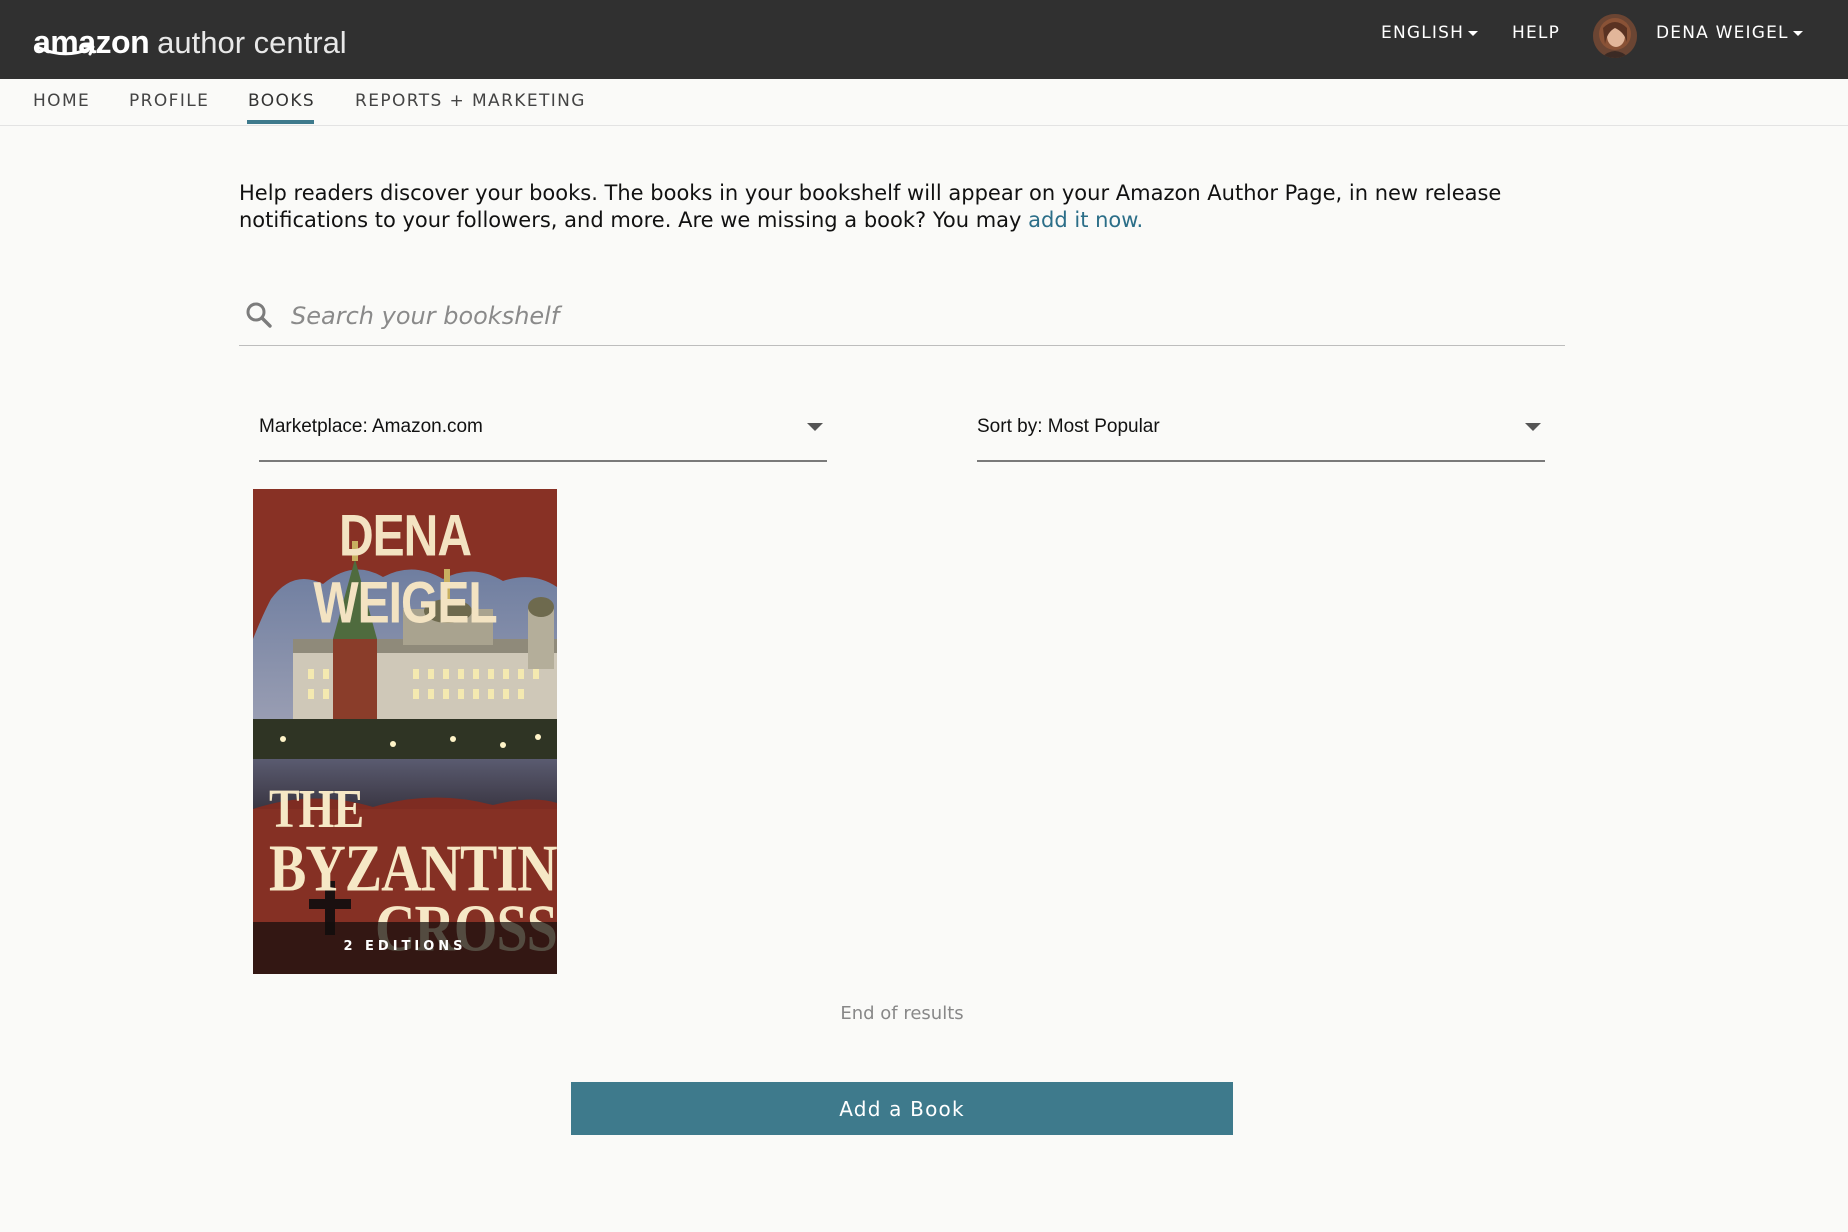 This screenshot has width=1848, height=1232. What do you see at coordinates (280, 122) in the screenshot?
I see `active-tab-indicator` at bounding box center [280, 122].